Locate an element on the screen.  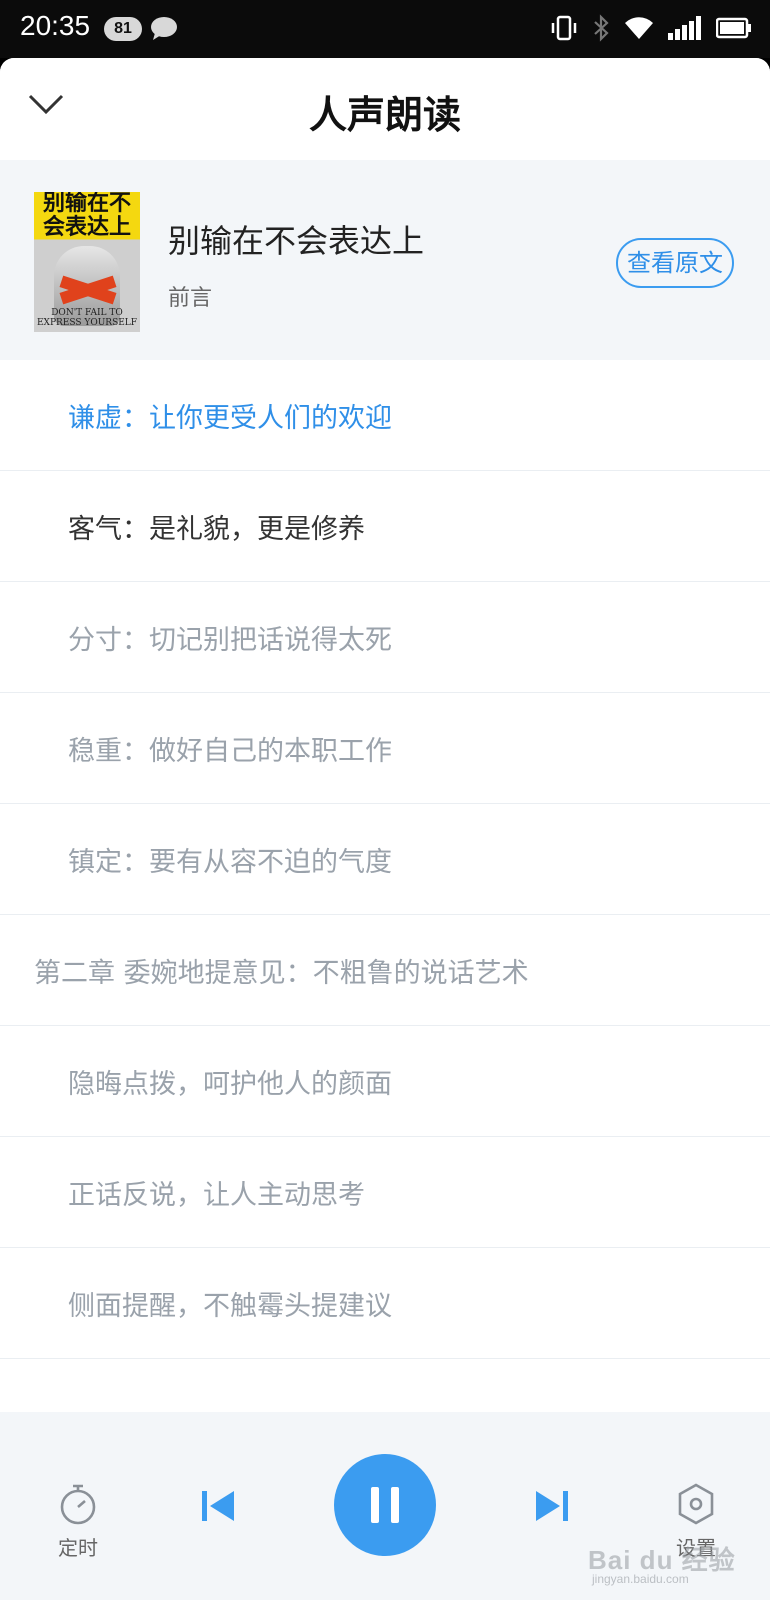
player-controls: 定时 设置 Bai du 经验 jingyan.baidu.com is located at coordinates (385, 1506).